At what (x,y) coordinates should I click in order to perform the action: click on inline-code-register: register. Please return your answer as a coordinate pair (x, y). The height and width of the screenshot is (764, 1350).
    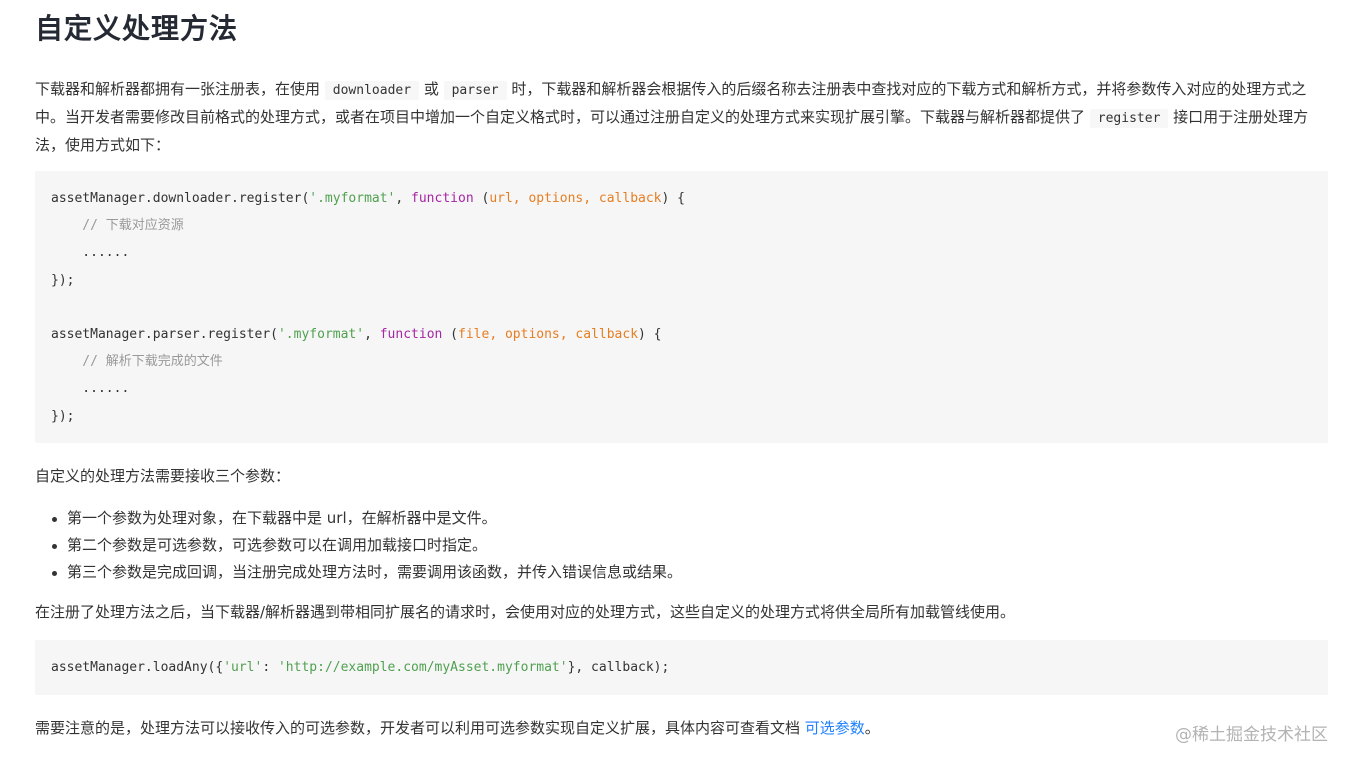
    Looking at the image, I should click on (1129, 118).